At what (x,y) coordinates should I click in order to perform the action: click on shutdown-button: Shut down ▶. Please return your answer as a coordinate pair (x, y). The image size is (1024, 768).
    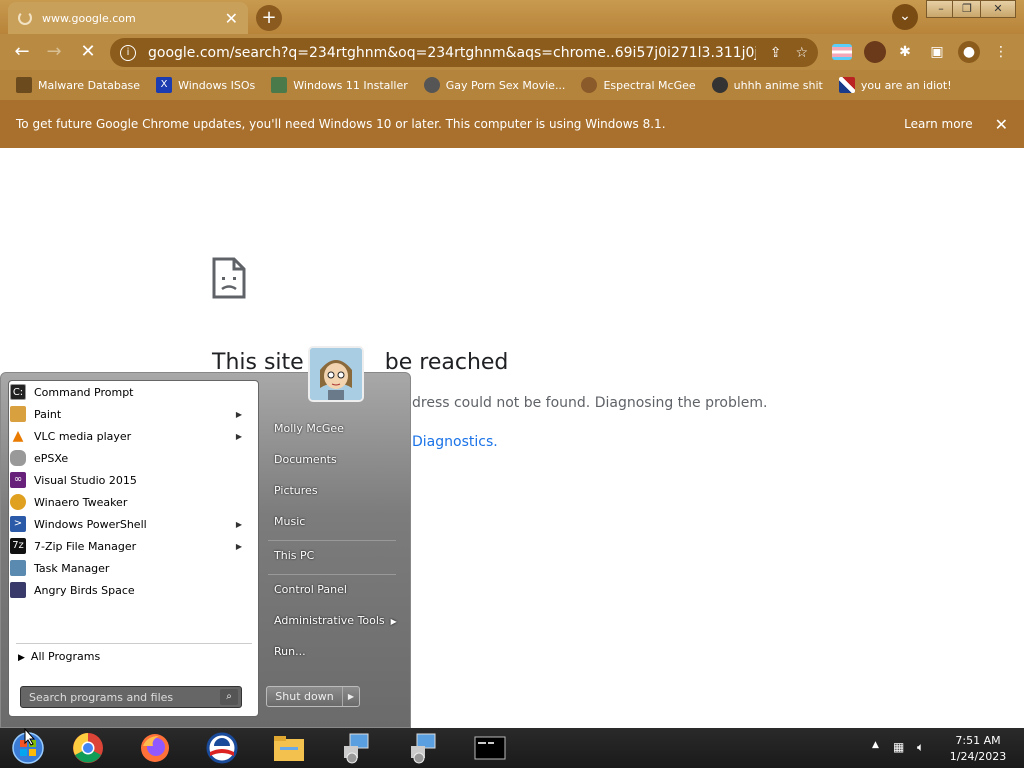
    Looking at the image, I should click on (313, 696).